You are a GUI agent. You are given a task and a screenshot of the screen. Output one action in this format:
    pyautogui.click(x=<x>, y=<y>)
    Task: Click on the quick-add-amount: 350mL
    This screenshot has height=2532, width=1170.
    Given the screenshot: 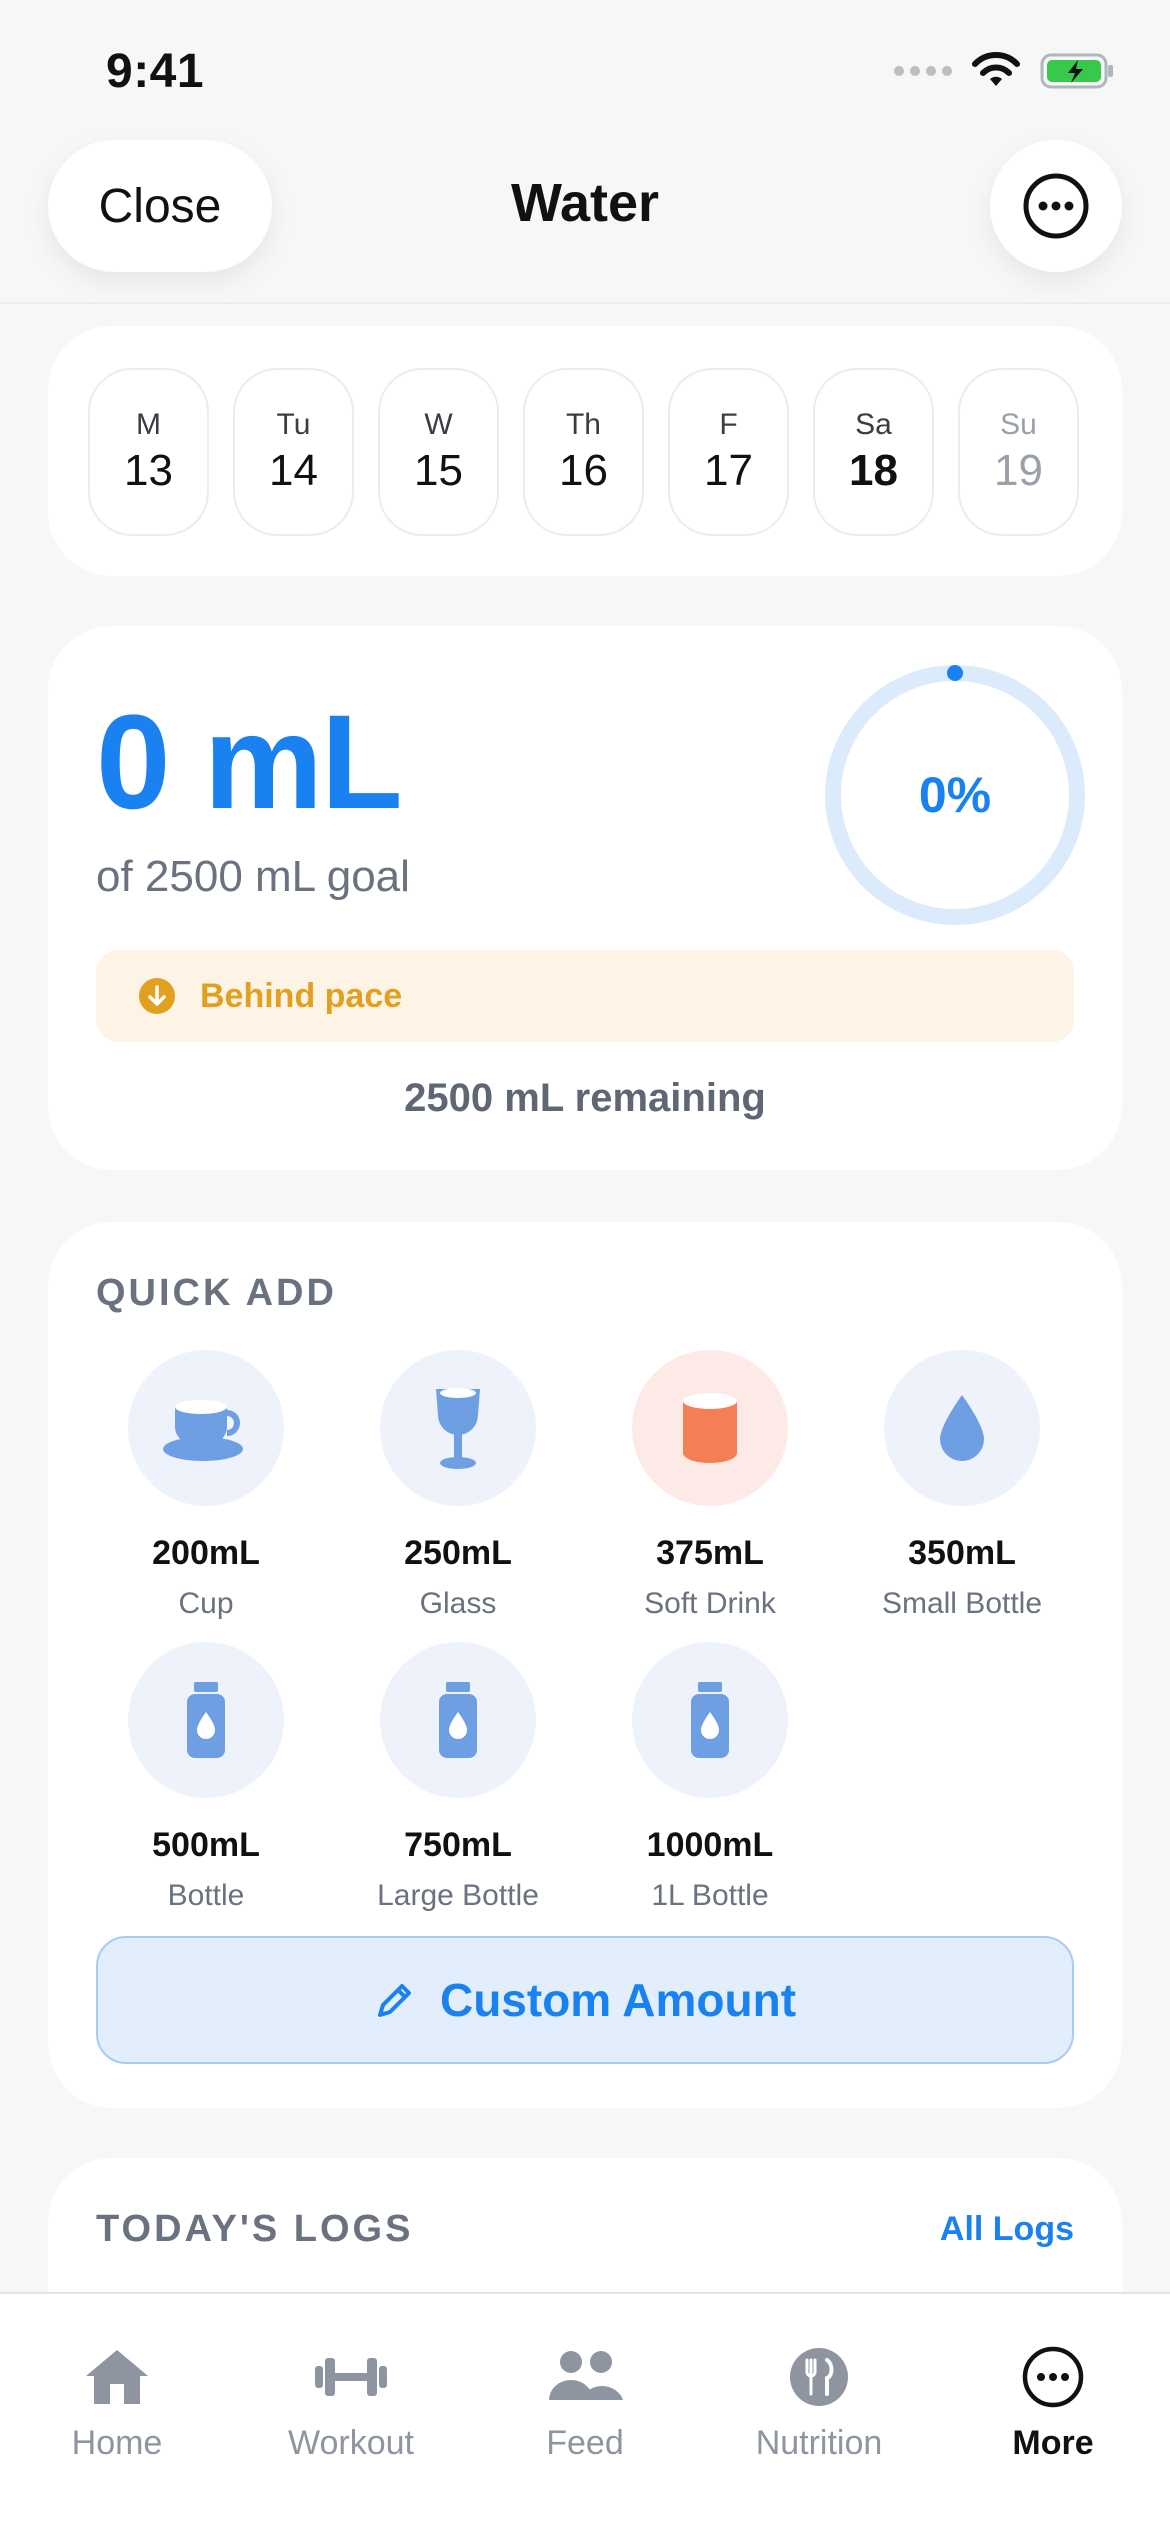 What is the action you would take?
    pyautogui.click(x=962, y=1553)
    